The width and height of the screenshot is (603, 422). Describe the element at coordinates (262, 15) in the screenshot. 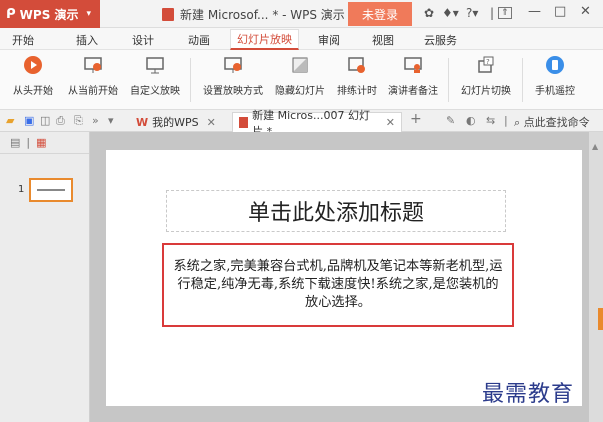

I see `window-title-text: 新建 Microsof... * - WPS 演示` at that location.